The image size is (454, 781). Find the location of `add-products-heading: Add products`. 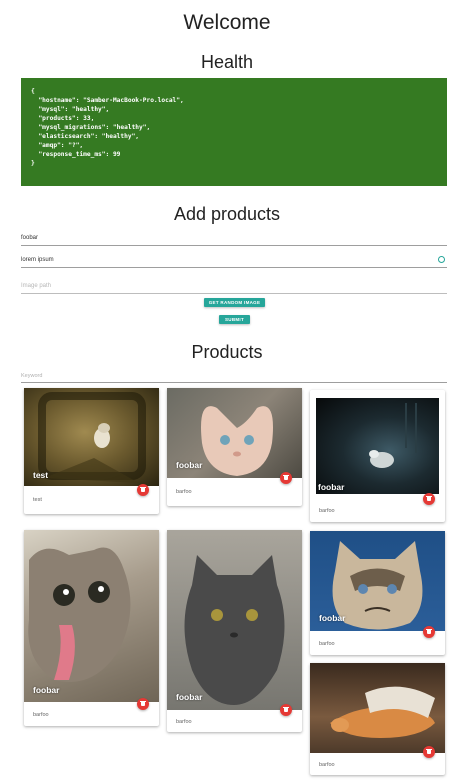

add-products-heading: Add products is located at coordinates (227, 214).